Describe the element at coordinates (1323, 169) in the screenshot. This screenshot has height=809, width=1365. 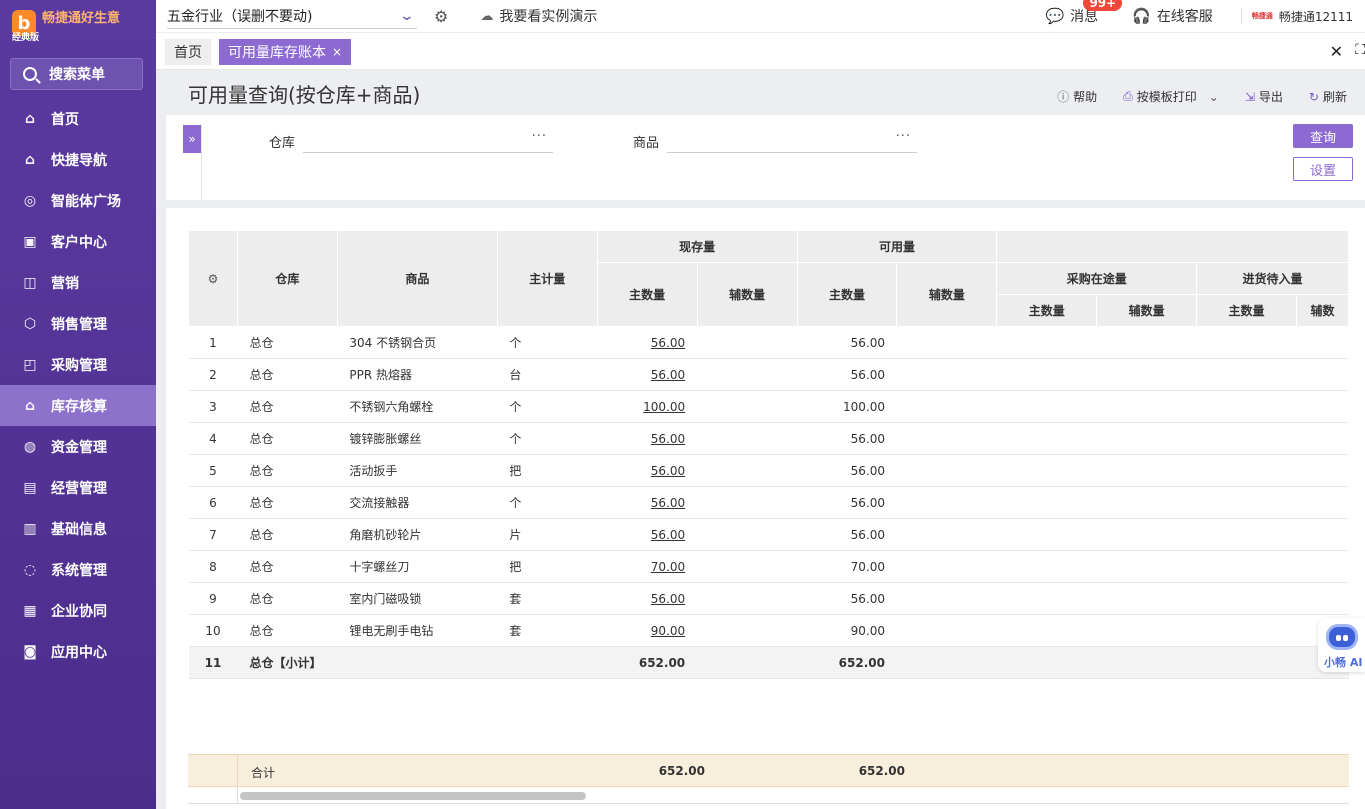
I see `settings-button: 设置` at that location.